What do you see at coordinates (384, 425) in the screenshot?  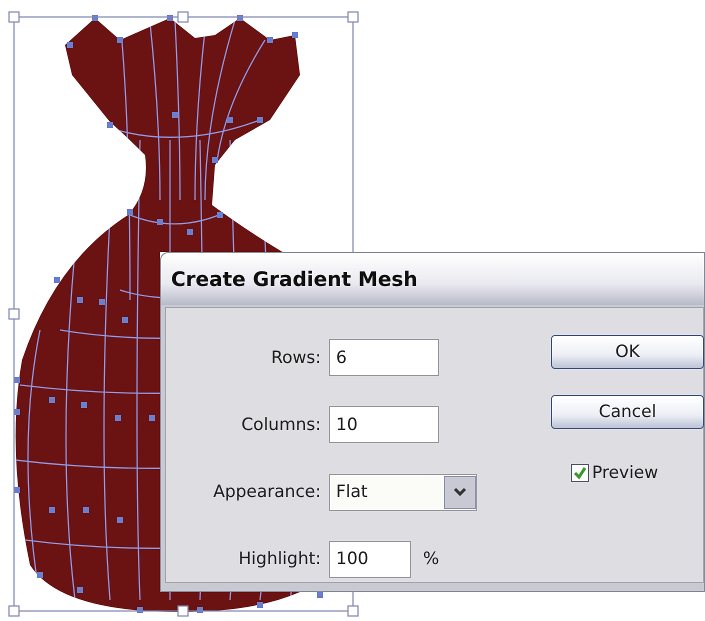 I see `number-field: 10` at bounding box center [384, 425].